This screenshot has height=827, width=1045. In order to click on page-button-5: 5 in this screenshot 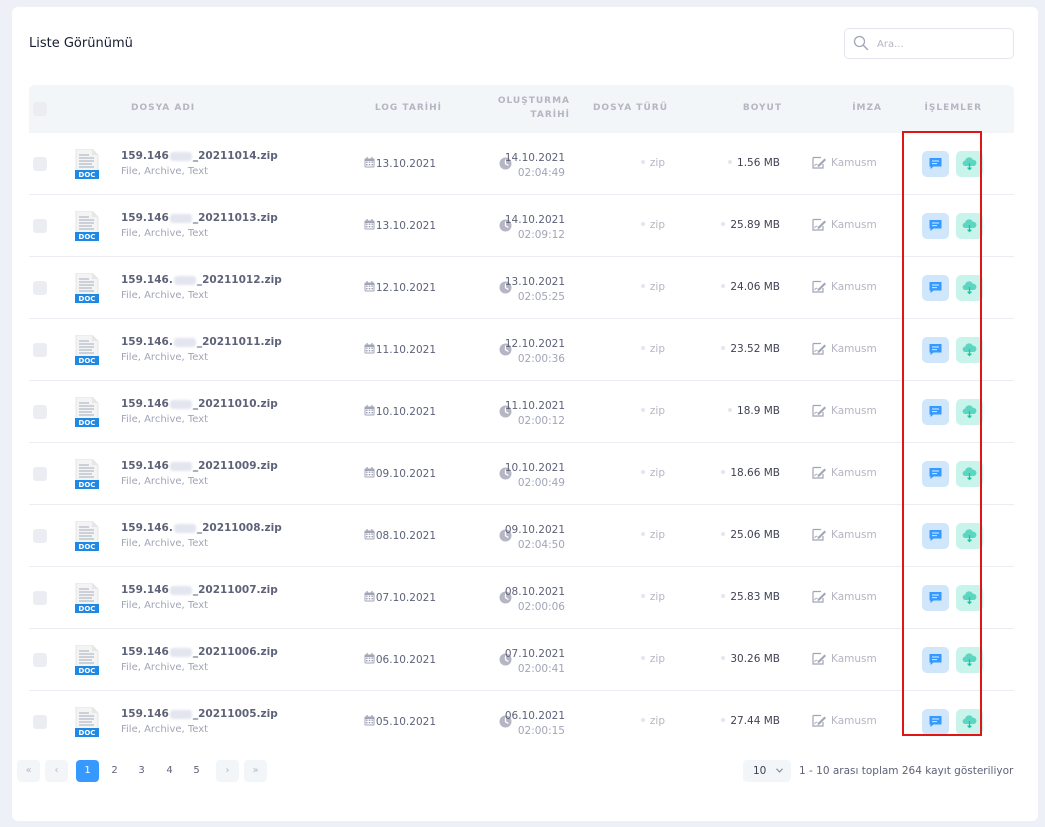, I will do `click(196, 771)`.